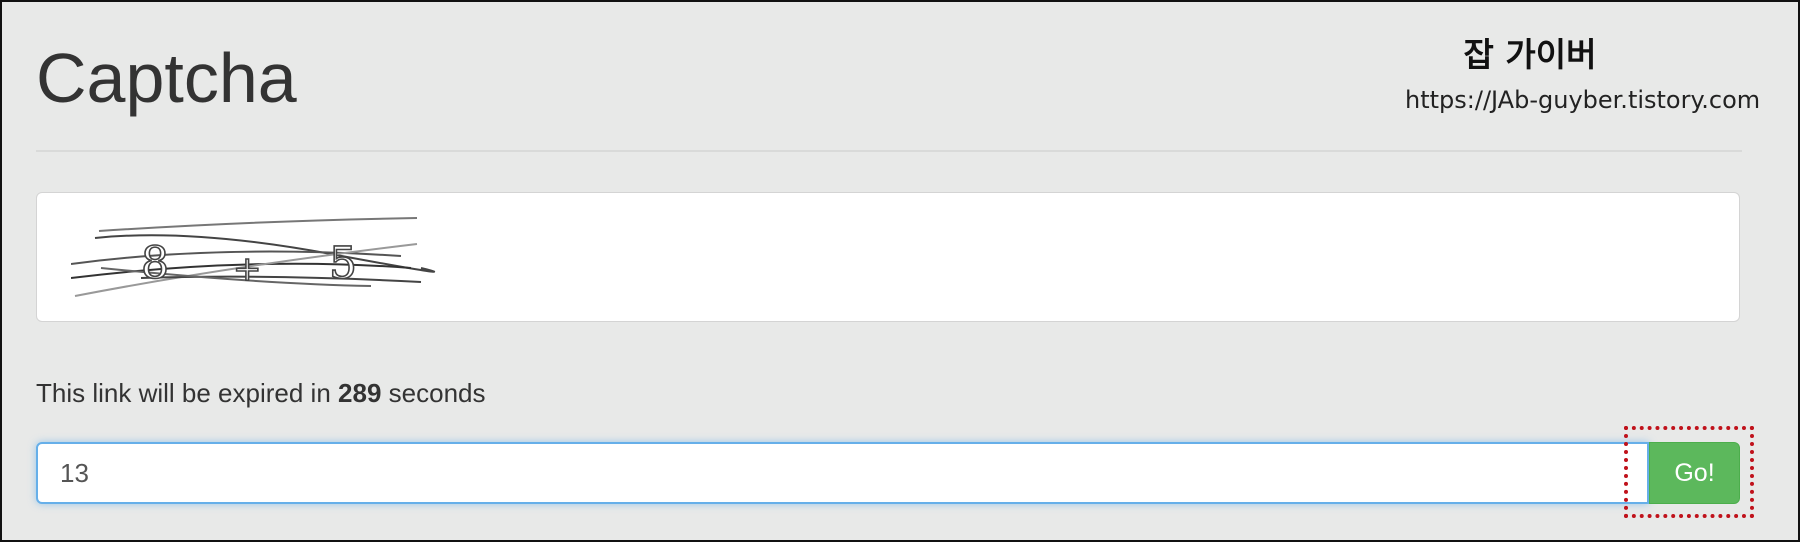  What do you see at coordinates (1583, 100) in the screenshot?
I see `watermark-url: https://JAb-guyber.tistory.com` at bounding box center [1583, 100].